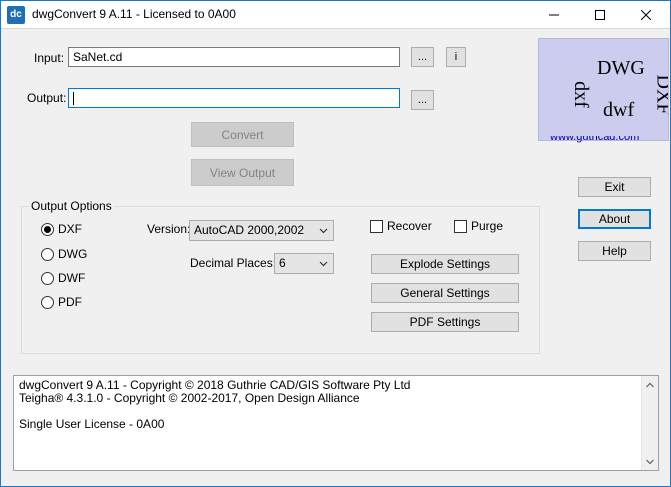 The image size is (671, 487). What do you see at coordinates (304, 263) in the screenshot?
I see `decimal-places-dropdown: 6` at bounding box center [304, 263].